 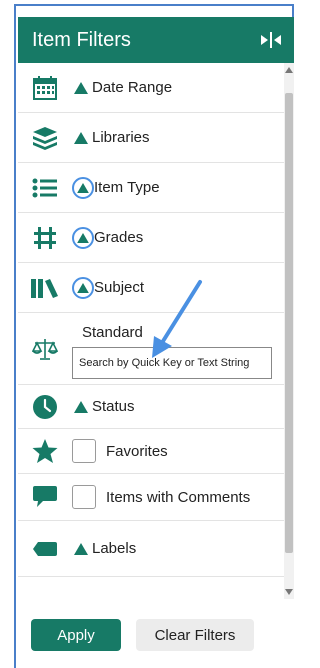 I want to click on filter-row-favorites: Favorites, so click(x=151, y=451).